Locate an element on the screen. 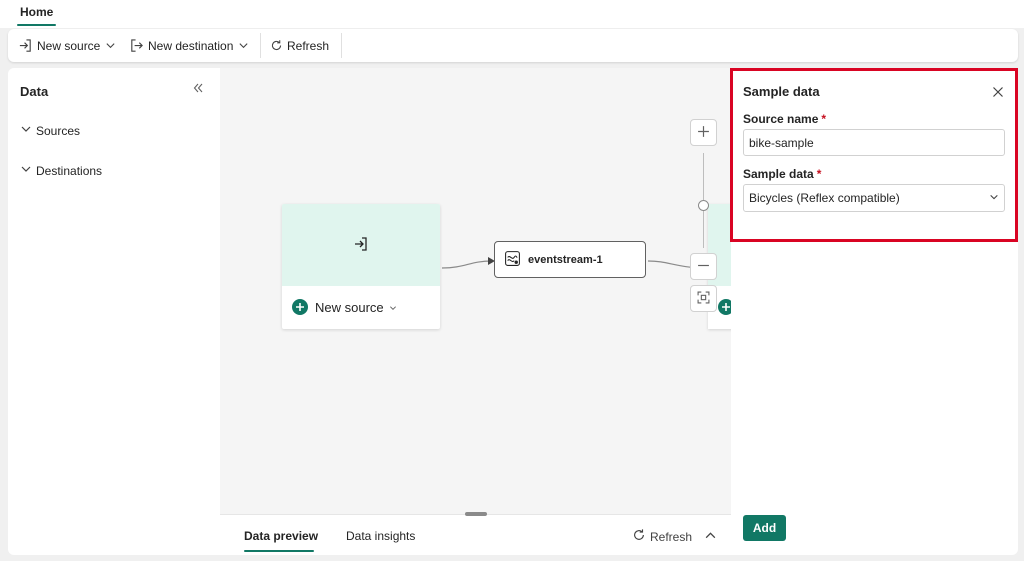 The height and width of the screenshot is (561, 1024). sample-data-label-text: Sample data is located at coordinates (778, 174).